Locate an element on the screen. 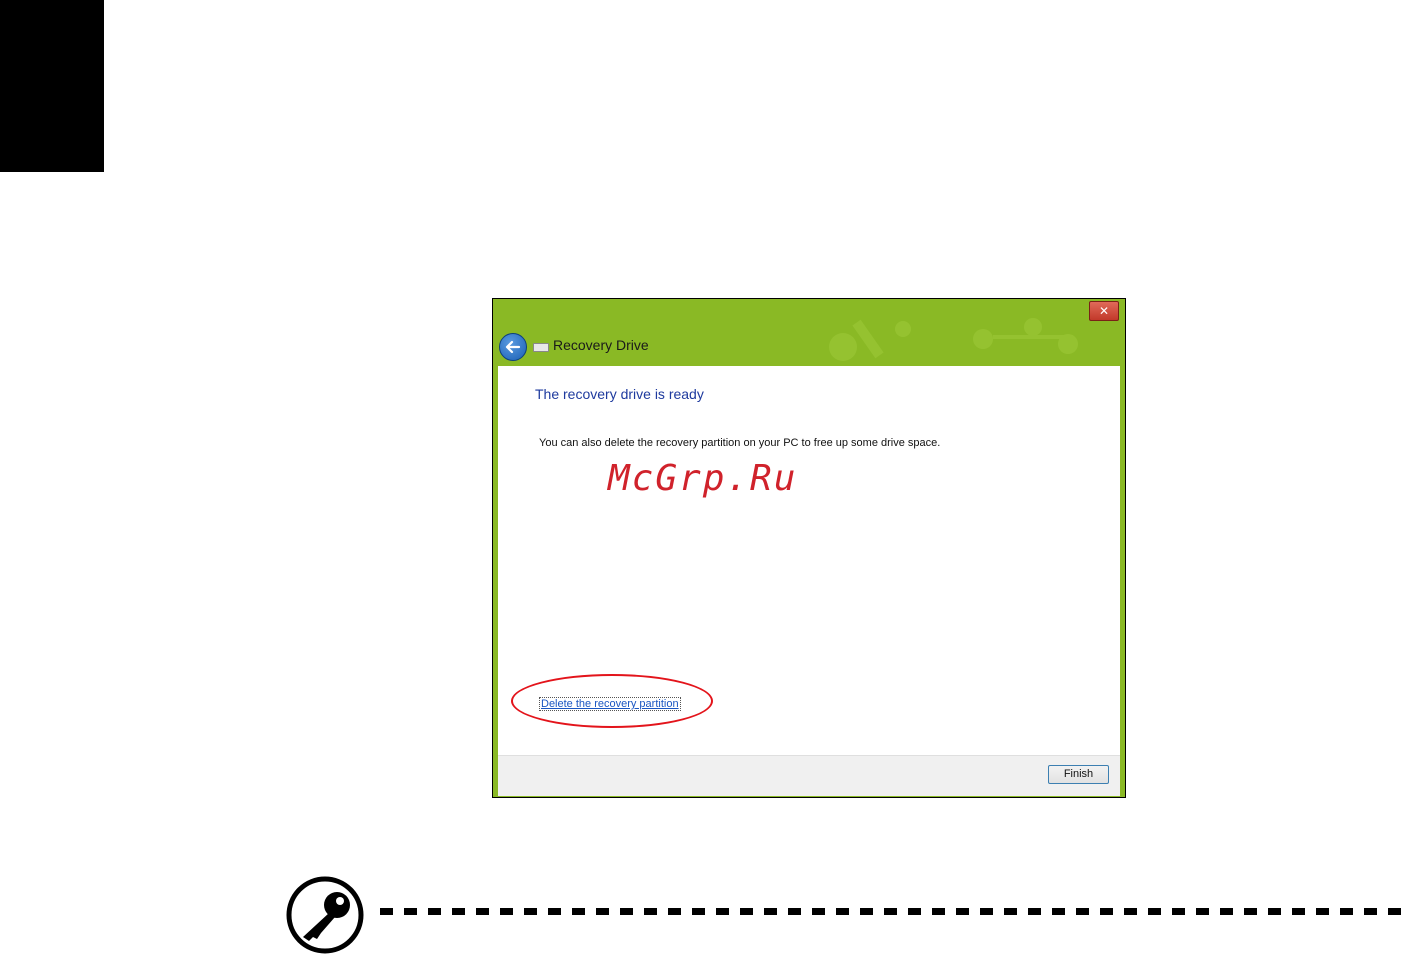  delete-recovery-partition-link: Delete the recovery partition is located at coordinates (610, 704).